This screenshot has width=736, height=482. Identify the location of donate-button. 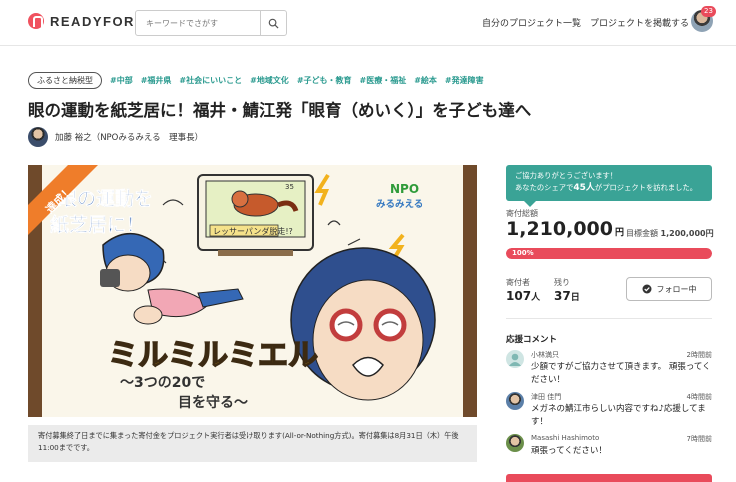
(609, 478).